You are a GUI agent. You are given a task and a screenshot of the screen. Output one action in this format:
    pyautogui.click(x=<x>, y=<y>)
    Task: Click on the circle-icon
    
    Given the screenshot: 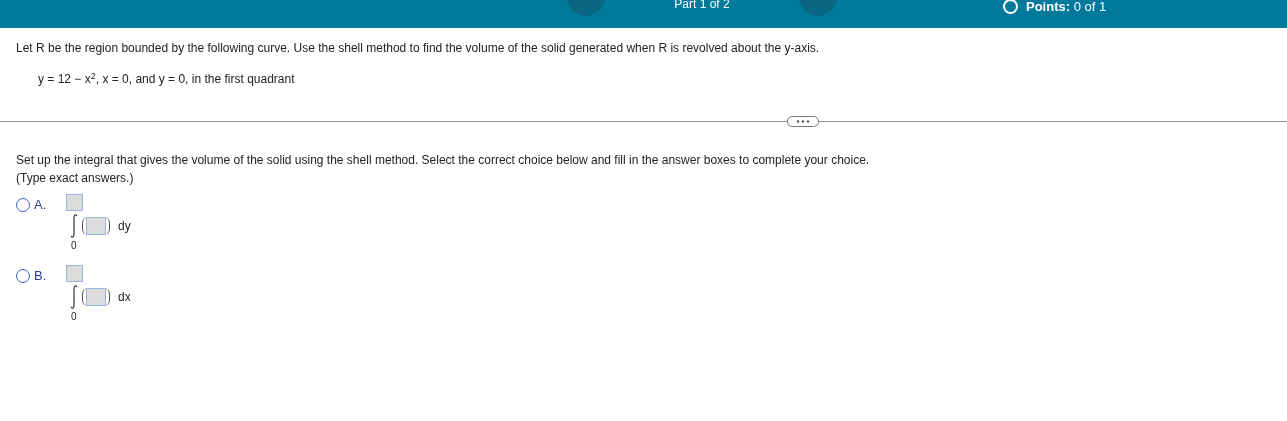 What is the action you would take?
    pyautogui.click(x=1010, y=7)
    